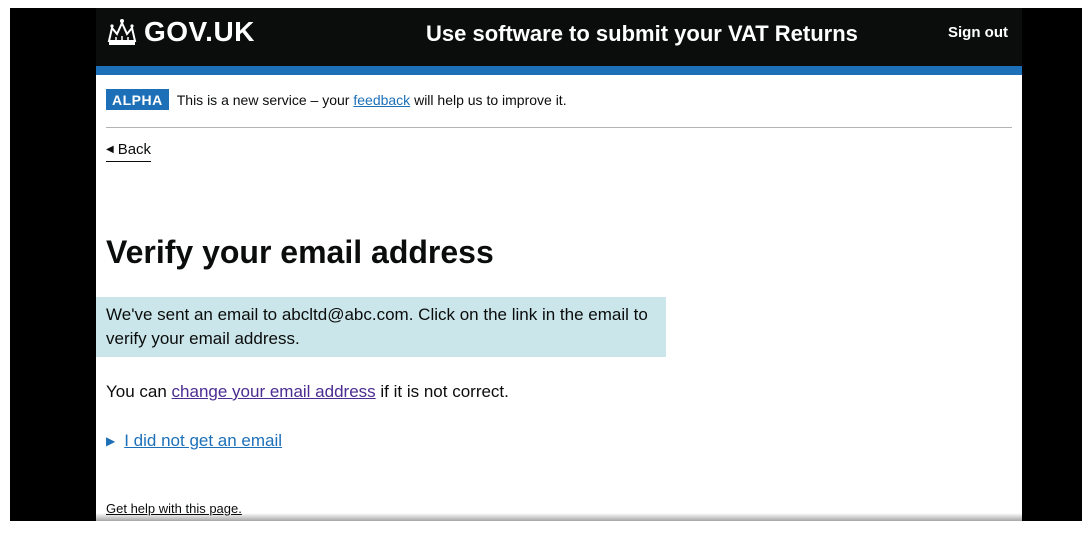  Describe the element at coordinates (139, 391) in the screenshot. I see `change-text-before: You can` at that location.